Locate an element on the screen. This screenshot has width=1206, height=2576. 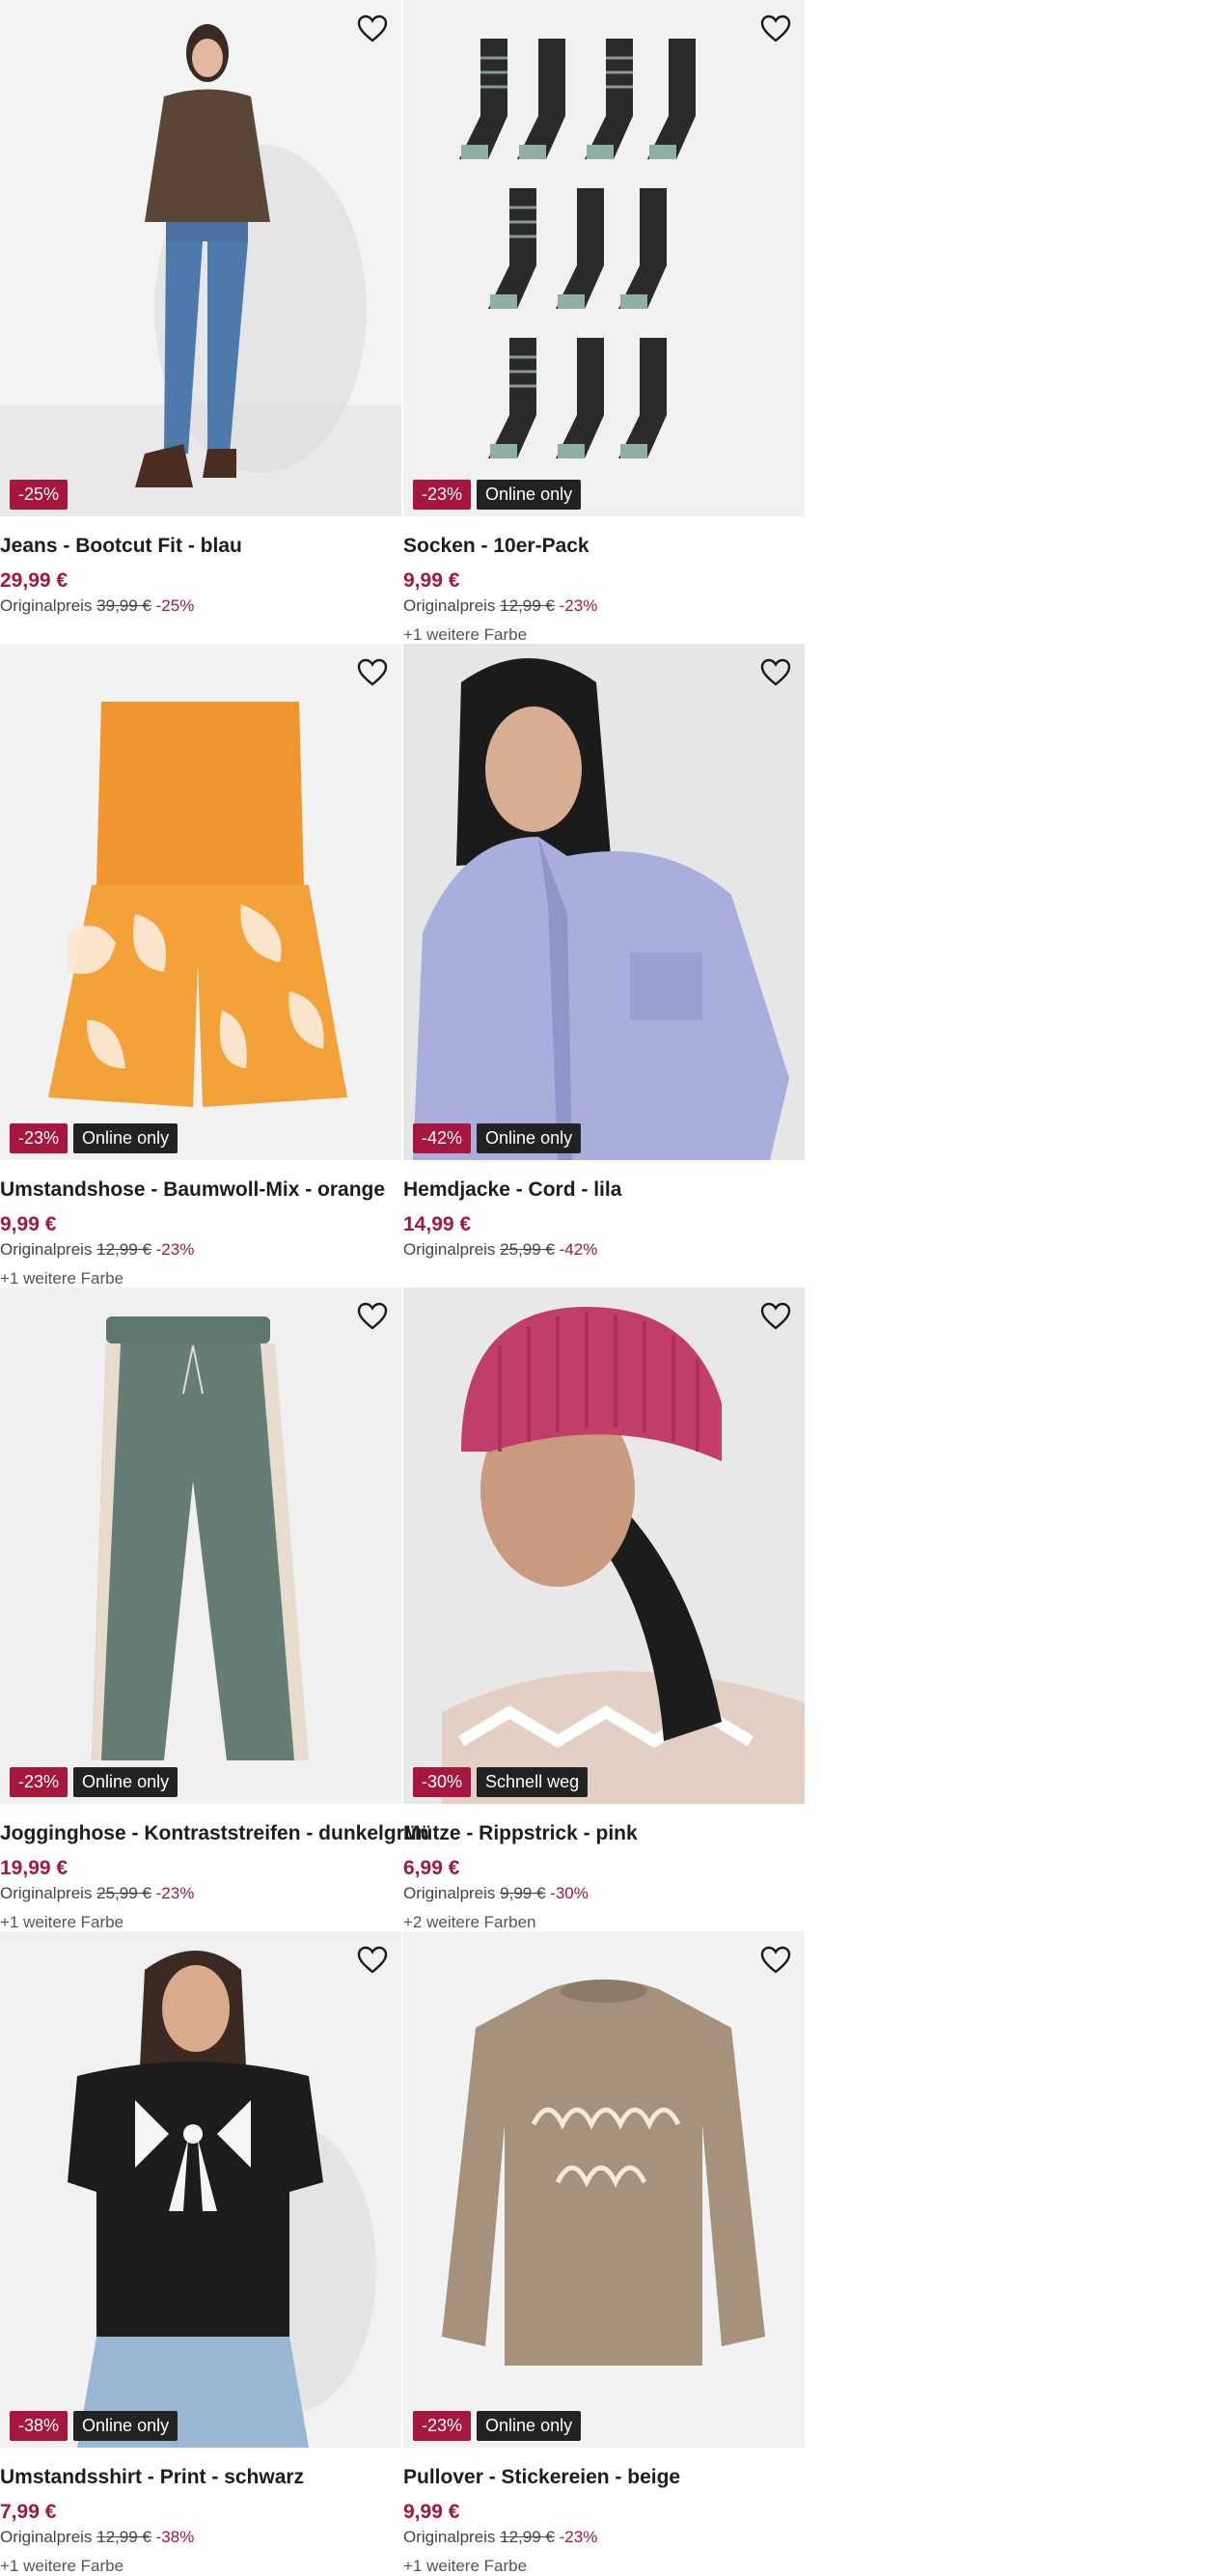
discount-percent: -38% is located at coordinates (175, 2537).